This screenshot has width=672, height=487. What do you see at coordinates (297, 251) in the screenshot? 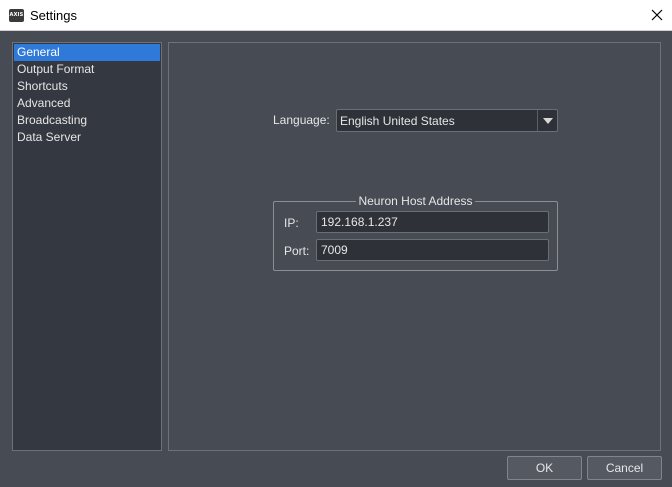
I see `port-label: Port:` at bounding box center [297, 251].